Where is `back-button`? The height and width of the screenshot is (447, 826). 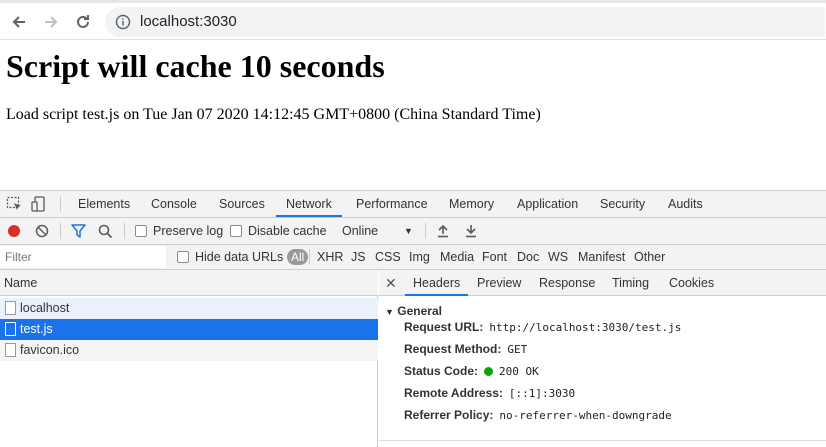
back-button is located at coordinates (19, 22).